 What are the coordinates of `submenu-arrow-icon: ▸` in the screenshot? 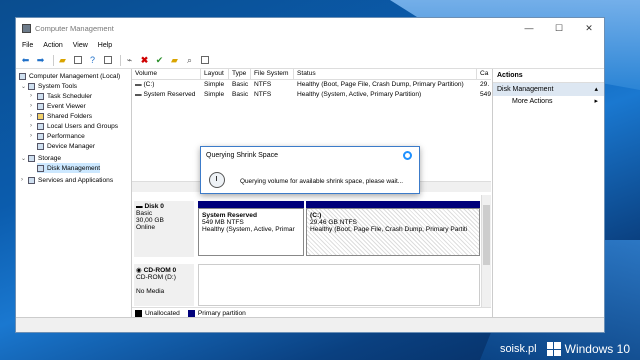 It's located at (596, 101).